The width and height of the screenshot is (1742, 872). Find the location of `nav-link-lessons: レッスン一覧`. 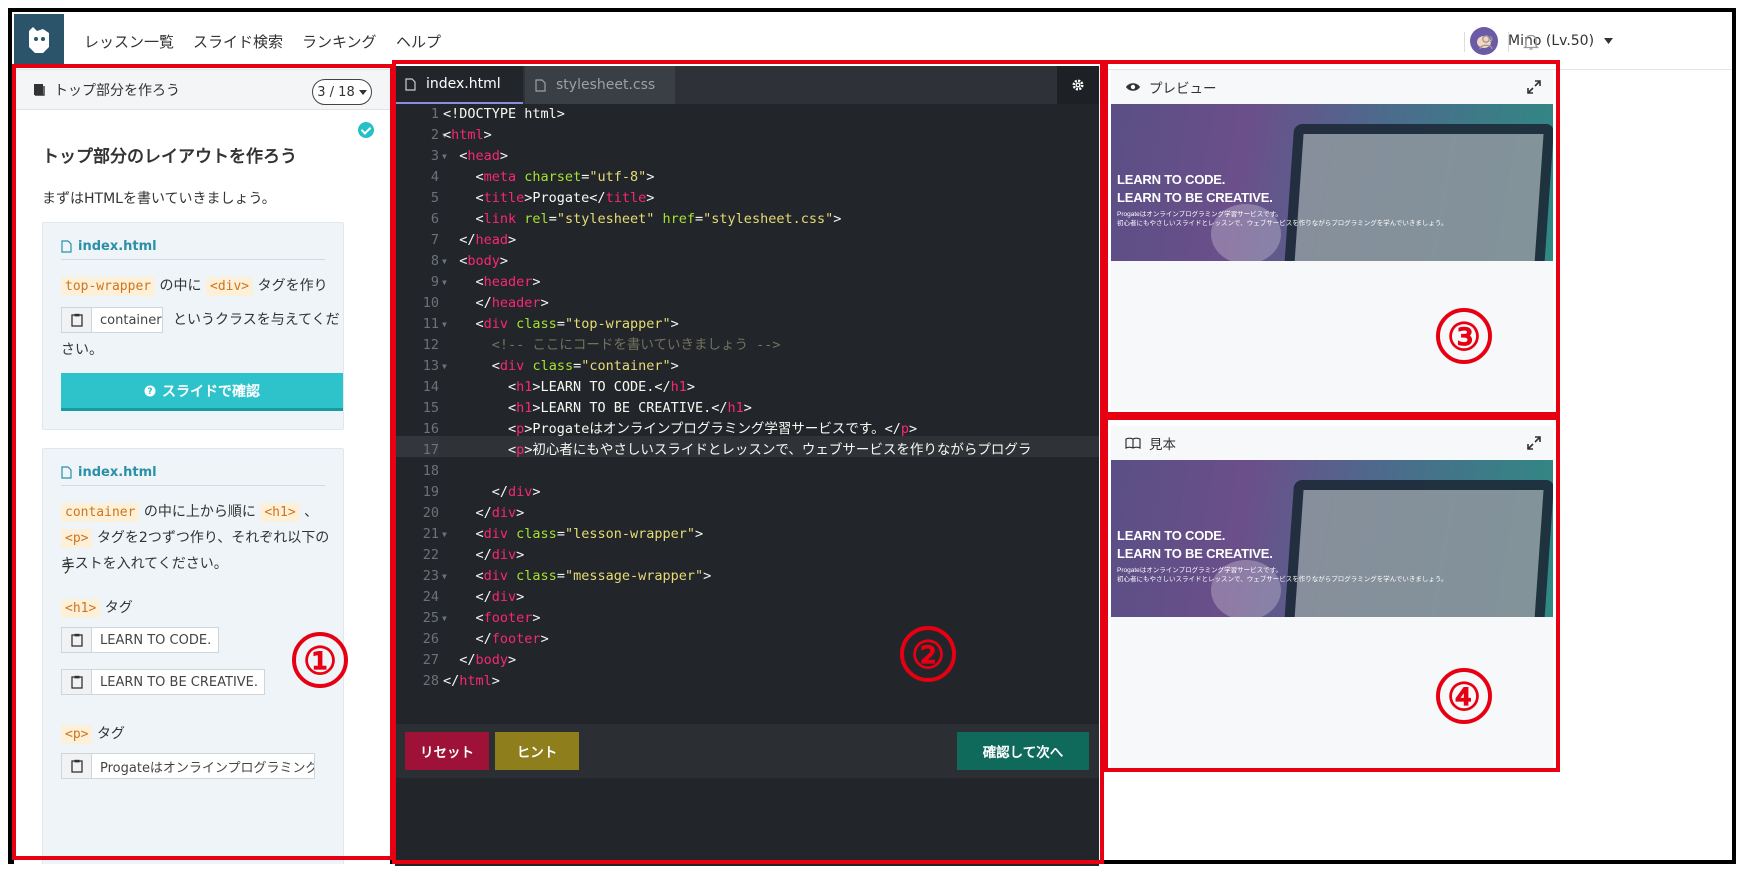

nav-link-lessons: レッスン一覧 is located at coordinates (129, 41).